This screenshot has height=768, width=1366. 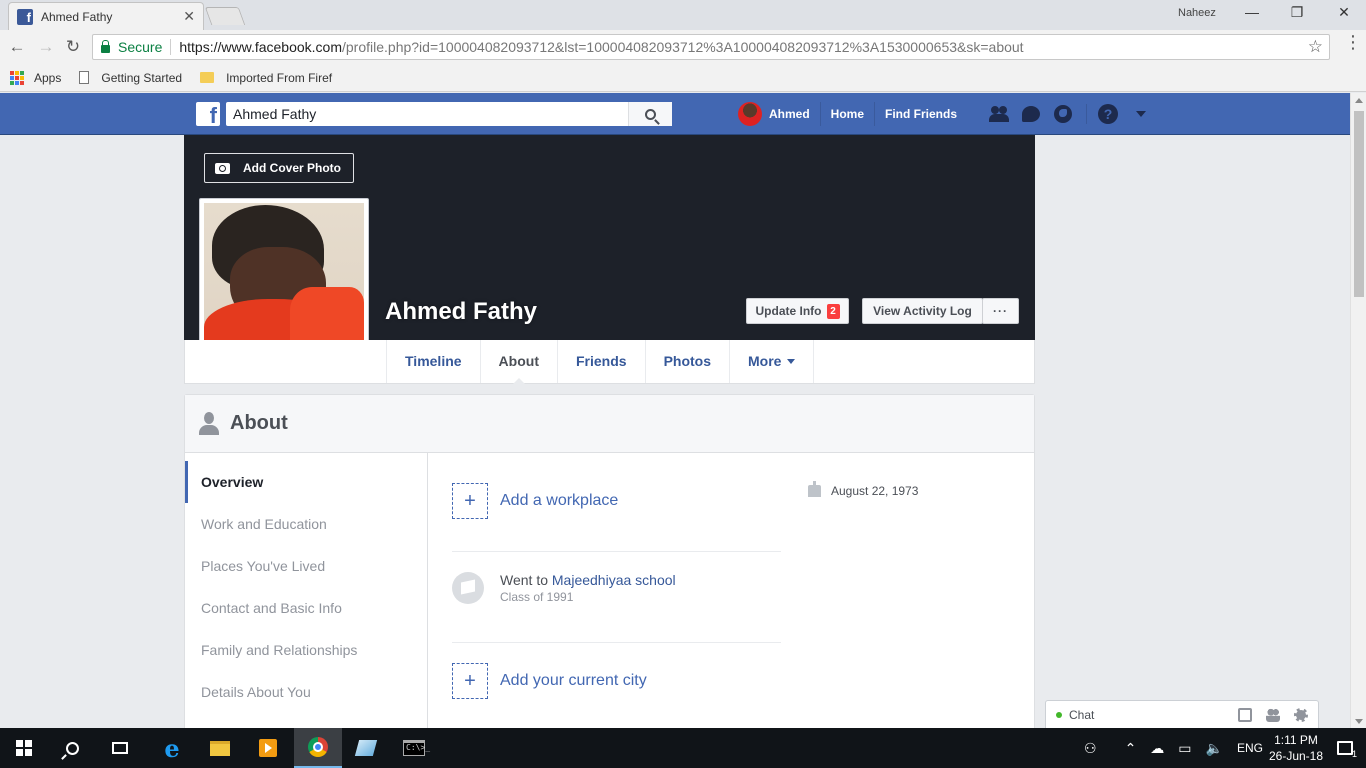 I want to click on profile-nav-bar: Timeline About Friends Photos More, so click(x=609, y=362).